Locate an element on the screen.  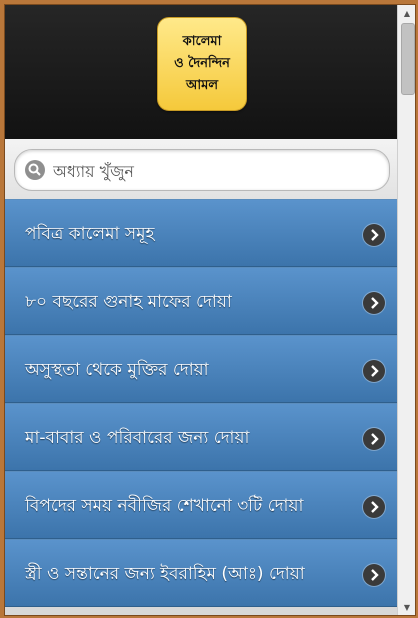
list-item-label: অসুস্থতা থেকে মুক্তির দোয়া is located at coordinates (117, 370).